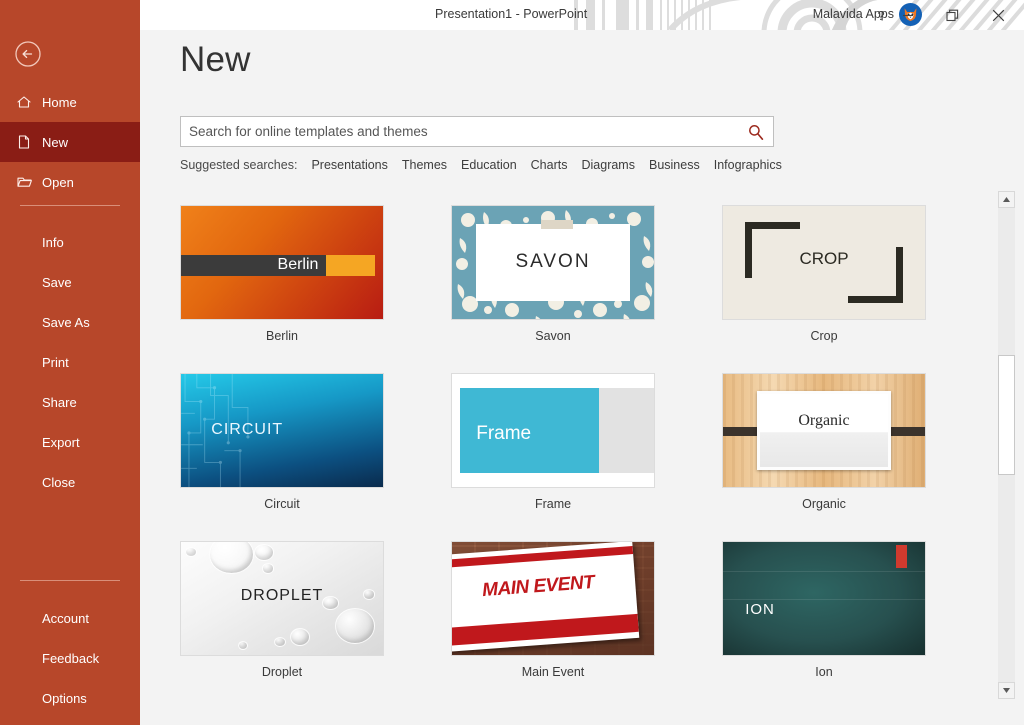 This screenshot has height=725, width=1024. I want to click on page-title: New, so click(215, 59).